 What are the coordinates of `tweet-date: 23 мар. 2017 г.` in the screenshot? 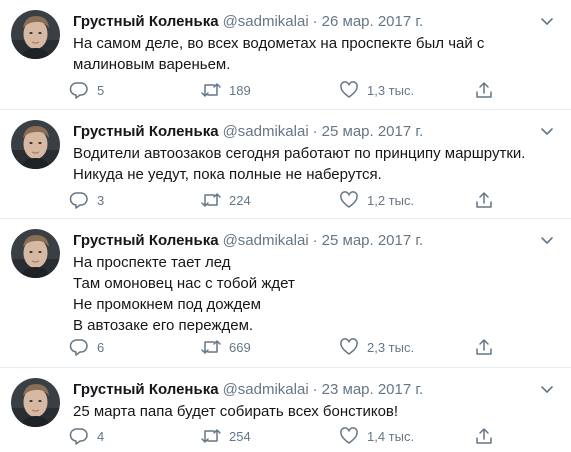 It's located at (373, 389).